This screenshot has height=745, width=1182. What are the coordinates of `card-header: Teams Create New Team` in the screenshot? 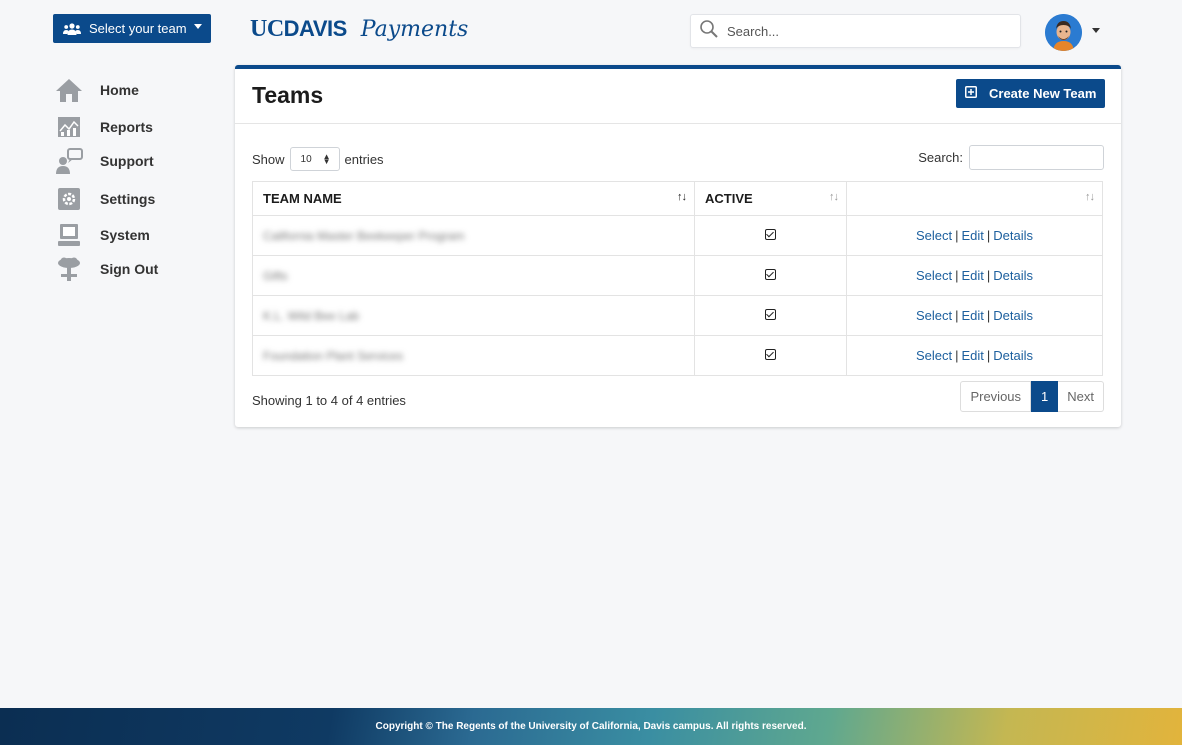 It's located at (678, 96).